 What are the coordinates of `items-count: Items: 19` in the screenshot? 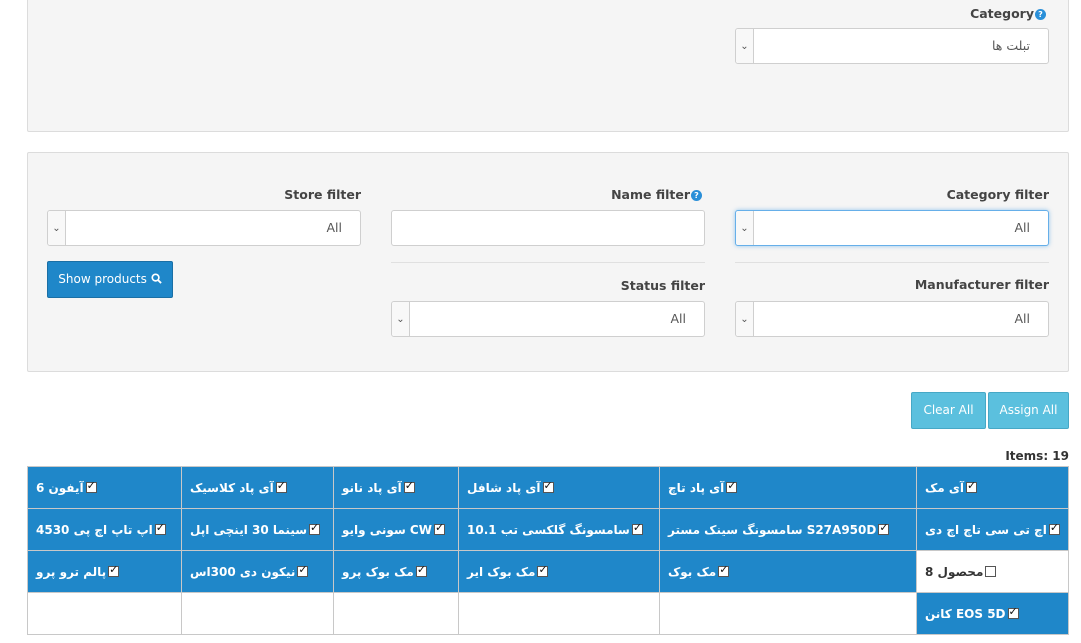 It's located at (1037, 456).